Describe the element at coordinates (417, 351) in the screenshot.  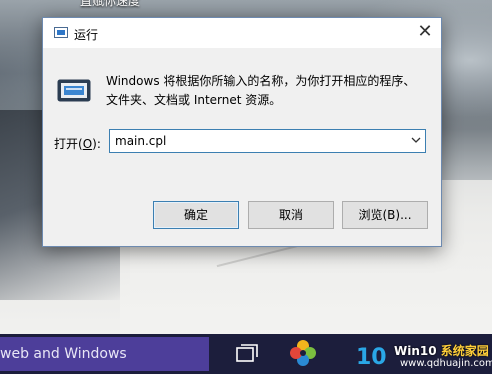
I see `watermark-title-a: Win10` at that location.